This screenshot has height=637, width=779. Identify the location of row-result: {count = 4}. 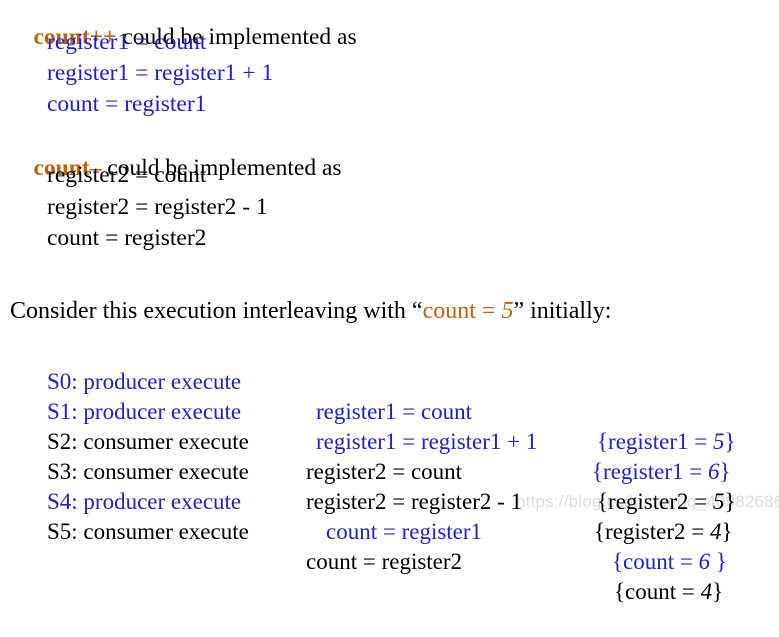
(668, 592).